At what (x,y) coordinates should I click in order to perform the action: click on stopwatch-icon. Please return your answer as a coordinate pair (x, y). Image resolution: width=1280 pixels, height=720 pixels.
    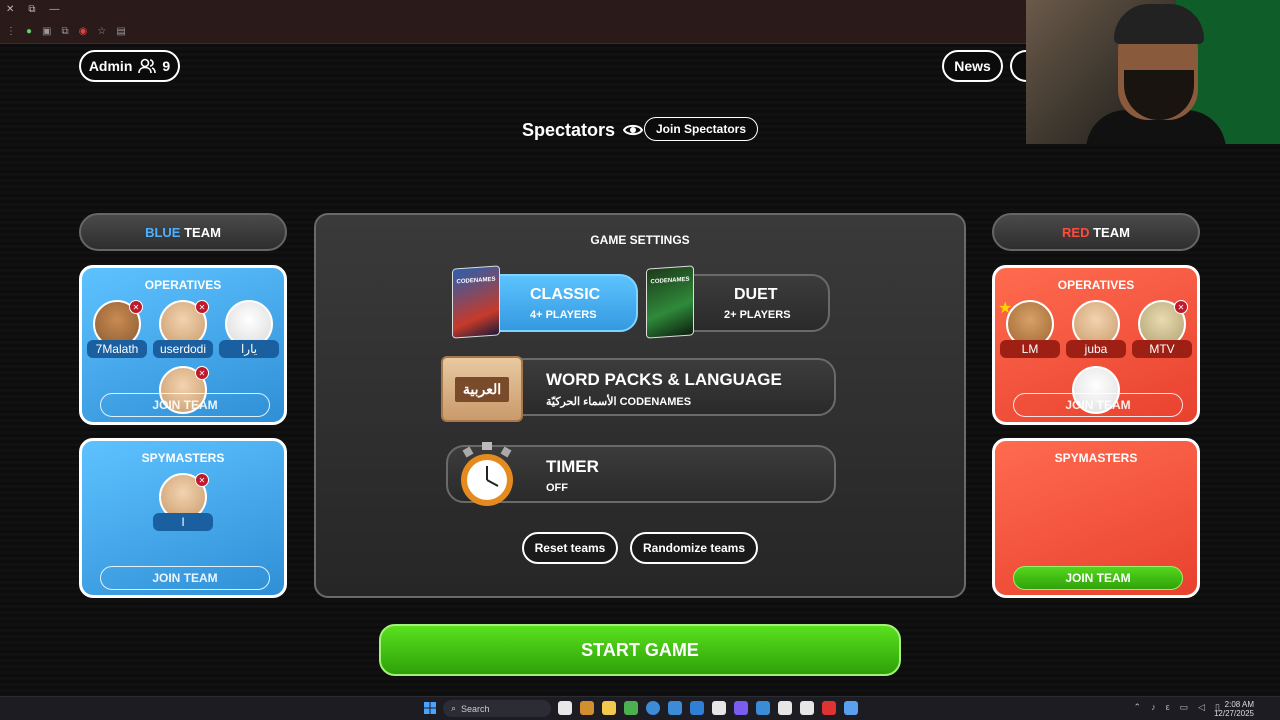
    Looking at the image, I should click on (487, 474).